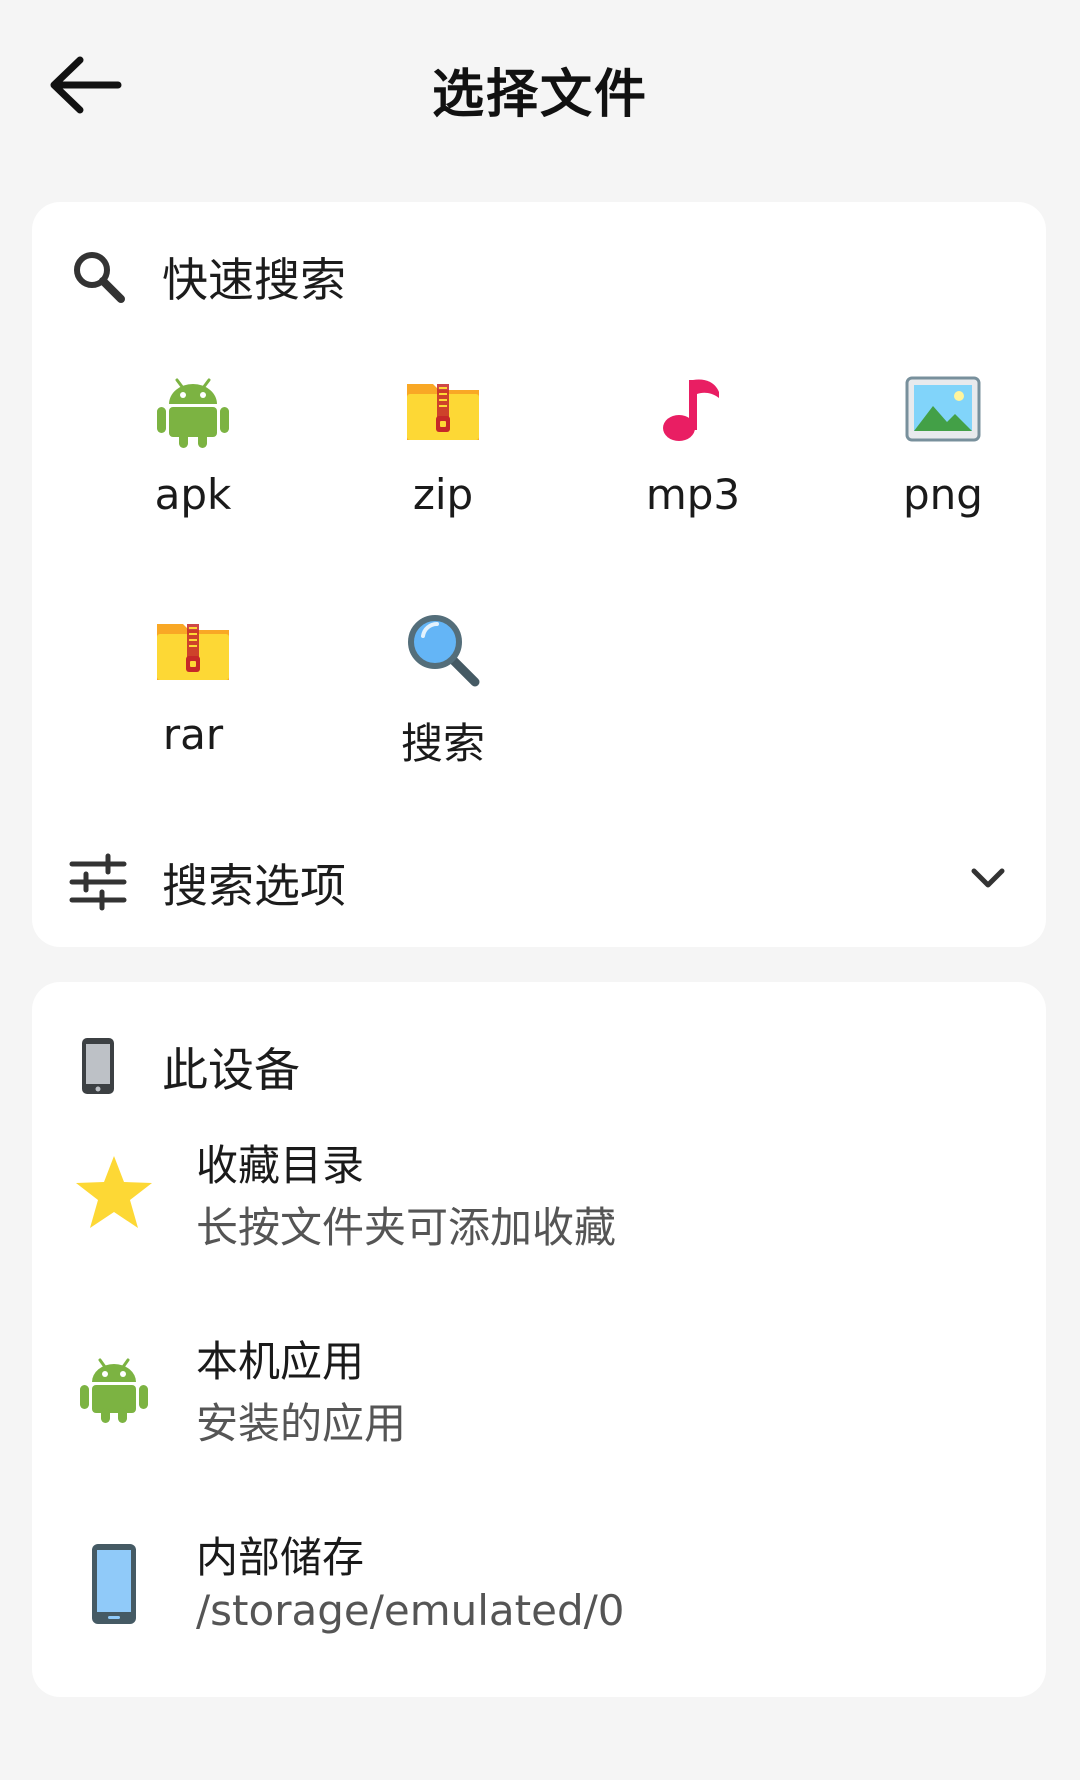 The width and height of the screenshot is (1080, 1780). Describe the element at coordinates (539, 1391) in the screenshot. I see `installed-apps-item: 本机应用 安装的应用` at that location.